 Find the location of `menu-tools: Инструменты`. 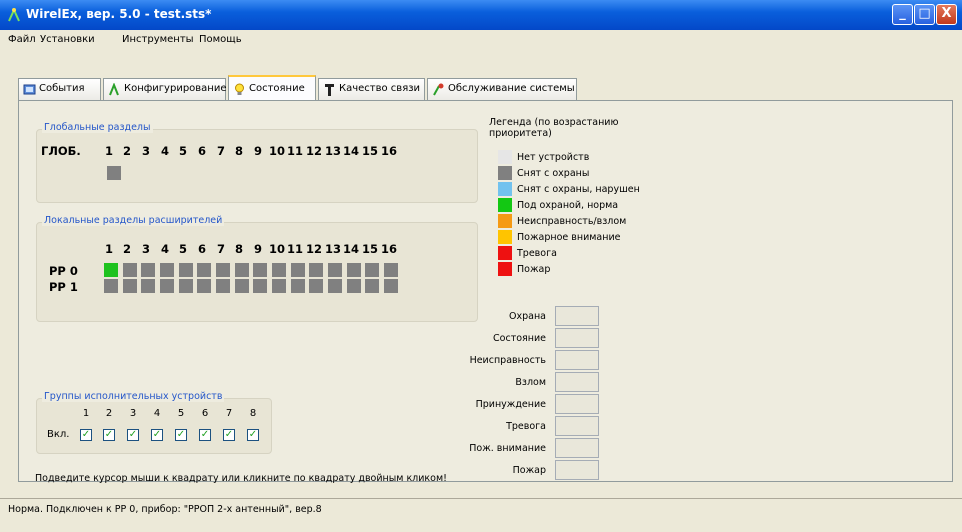

menu-tools: Инструменты is located at coordinates (158, 39).